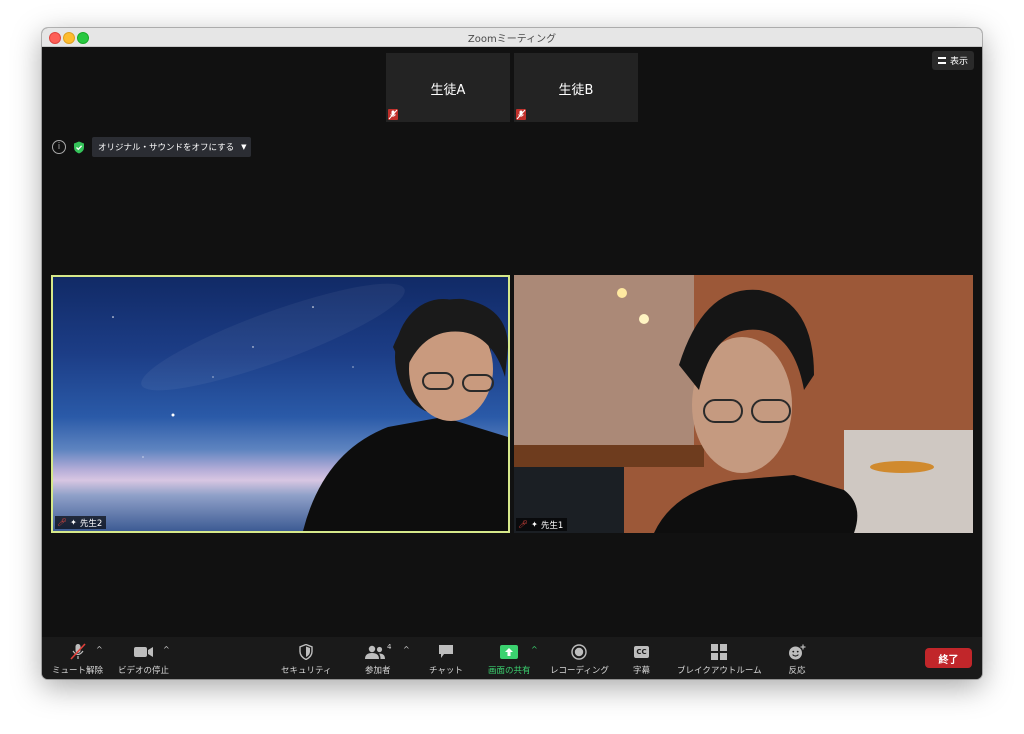 This screenshot has height=734, width=1024. I want to click on view-label: 表示, so click(958, 62).